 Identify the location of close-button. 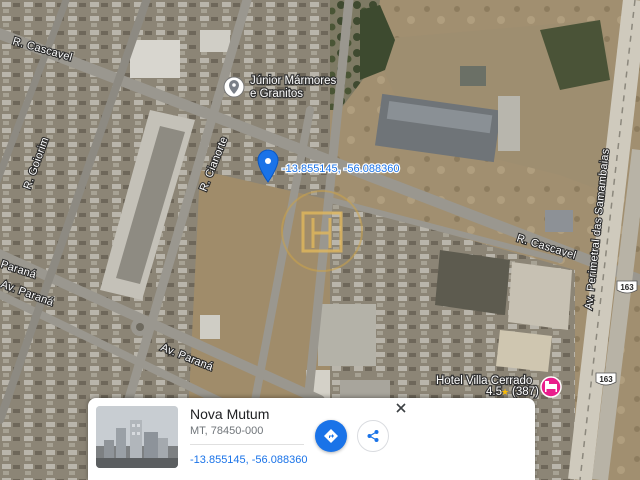
(401, 408).